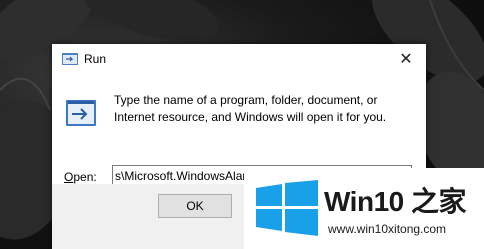  What do you see at coordinates (95, 59) in the screenshot?
I see `dialog-title: Run` at bounding box center [95, 59].